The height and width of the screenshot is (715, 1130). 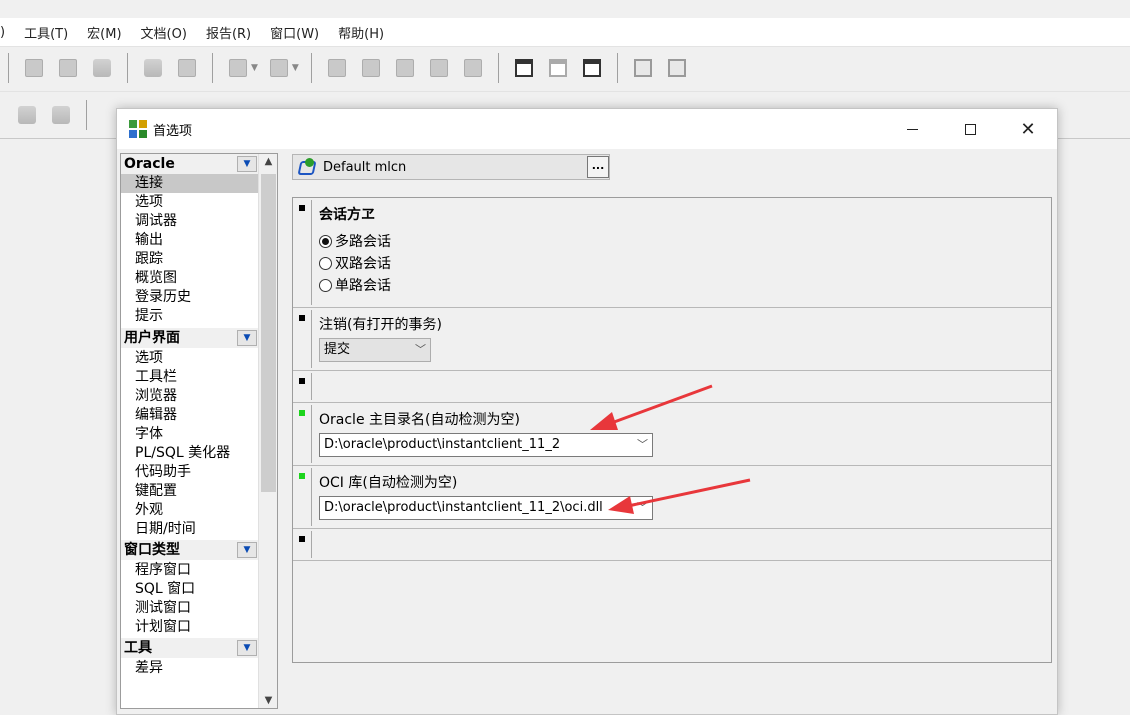 What do you see at coordinates (164, 32) in the screenshot?
I see `menu-document: 文档(O)` at bounding box center [164, 32].